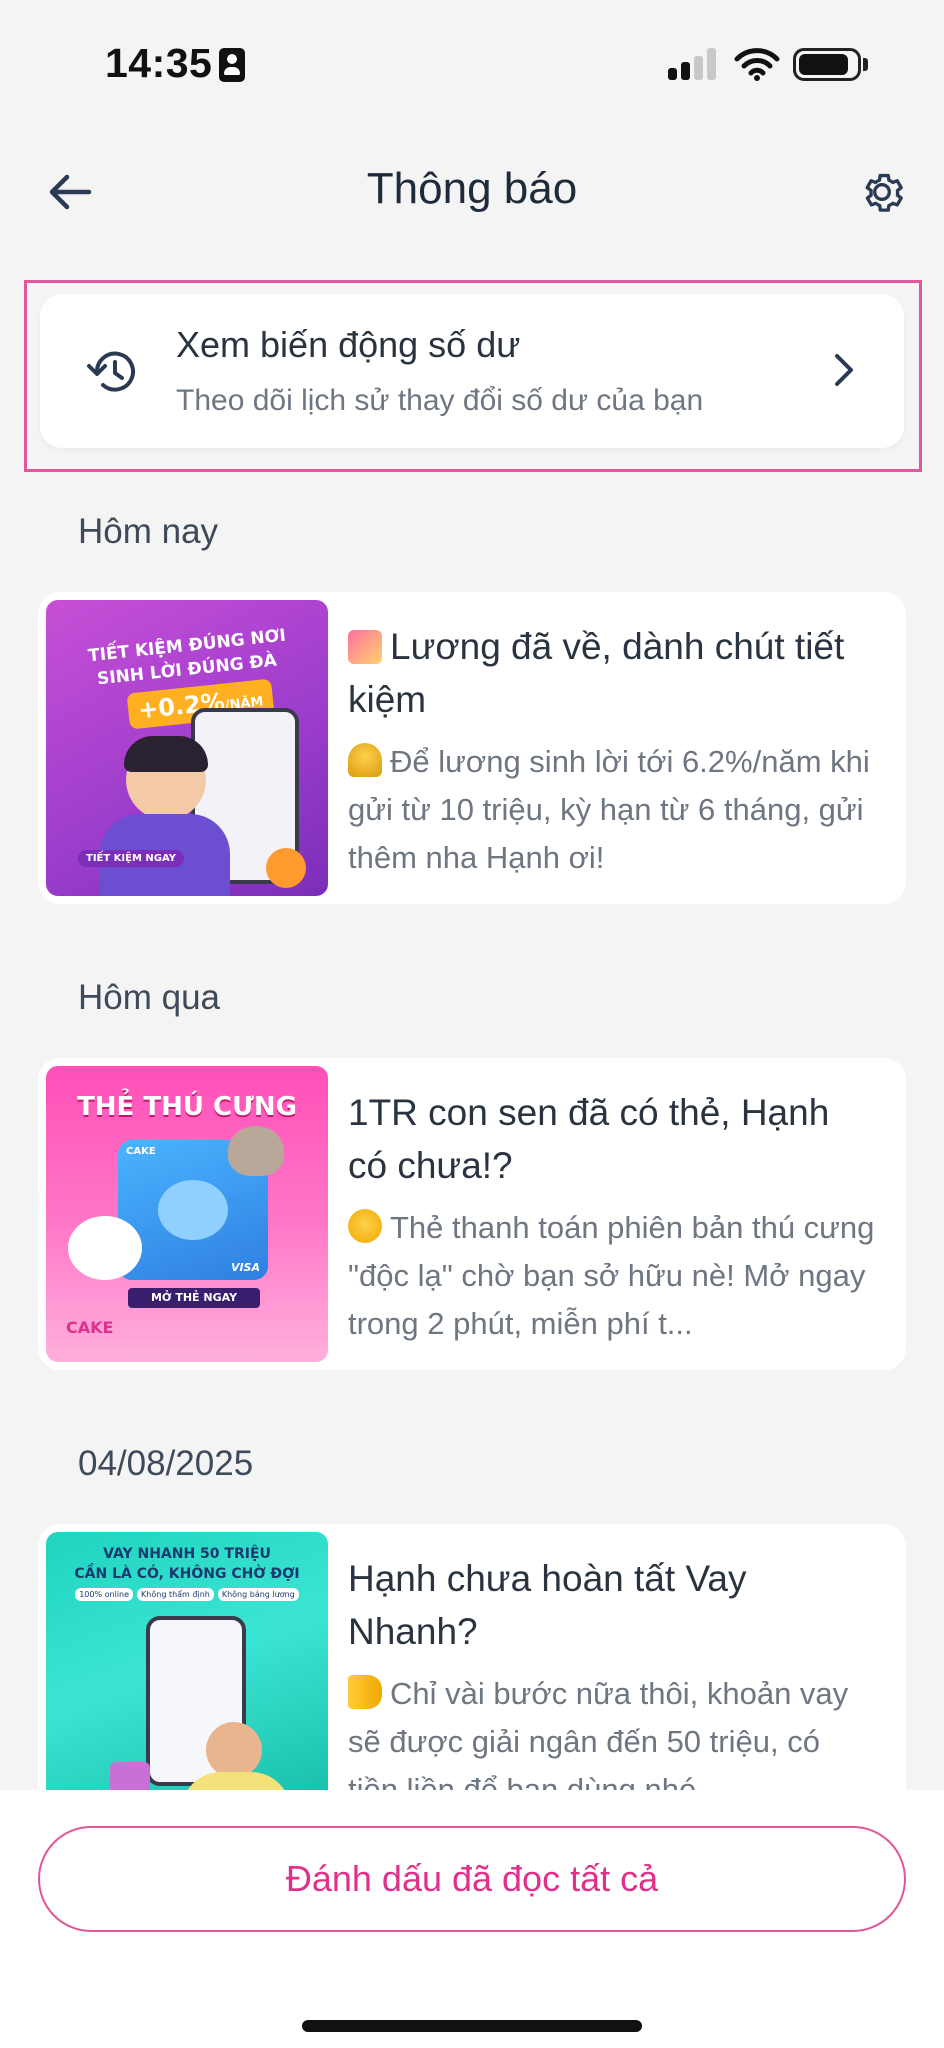  Describe the element at coordinates (757, 64) in the screenshot. I see `wifi-icon` at that location.